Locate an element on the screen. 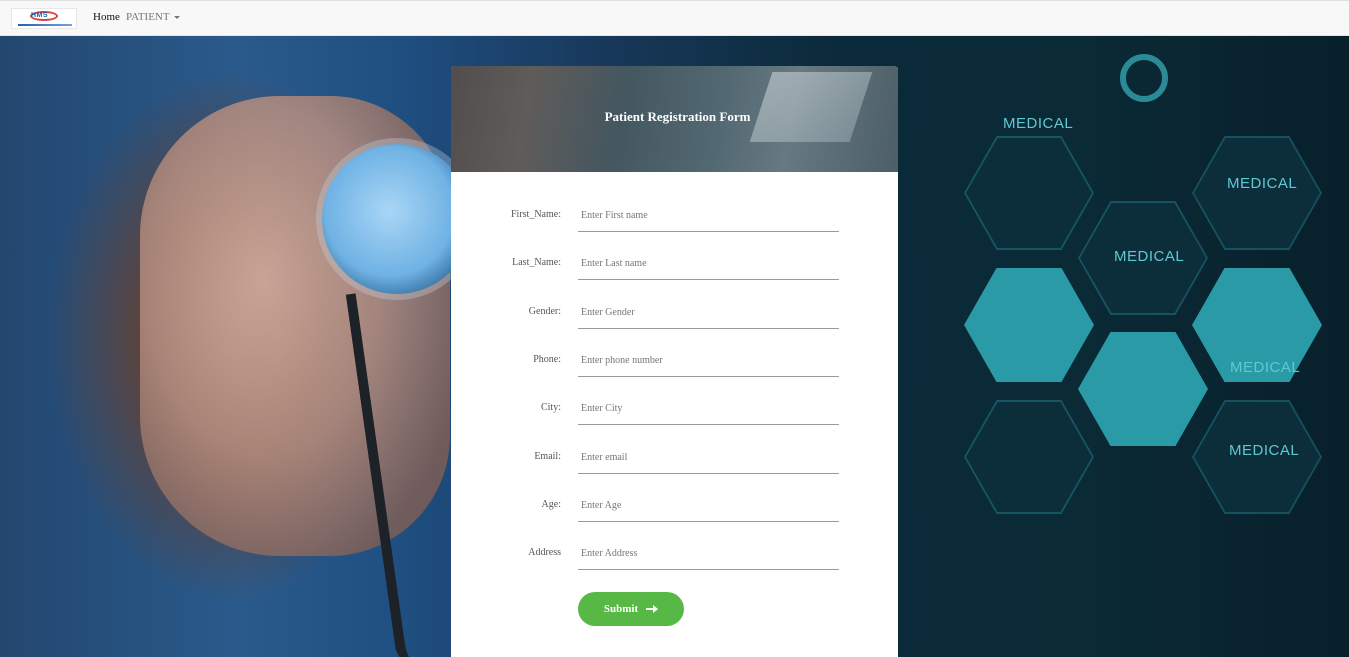  age-row: Age: is located at coordinates (674, 510).